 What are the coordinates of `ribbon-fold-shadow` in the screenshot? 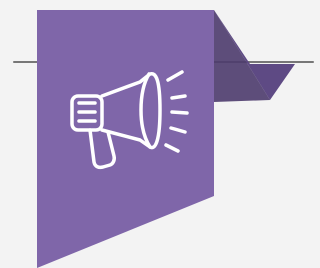 It's located at (242, 56).